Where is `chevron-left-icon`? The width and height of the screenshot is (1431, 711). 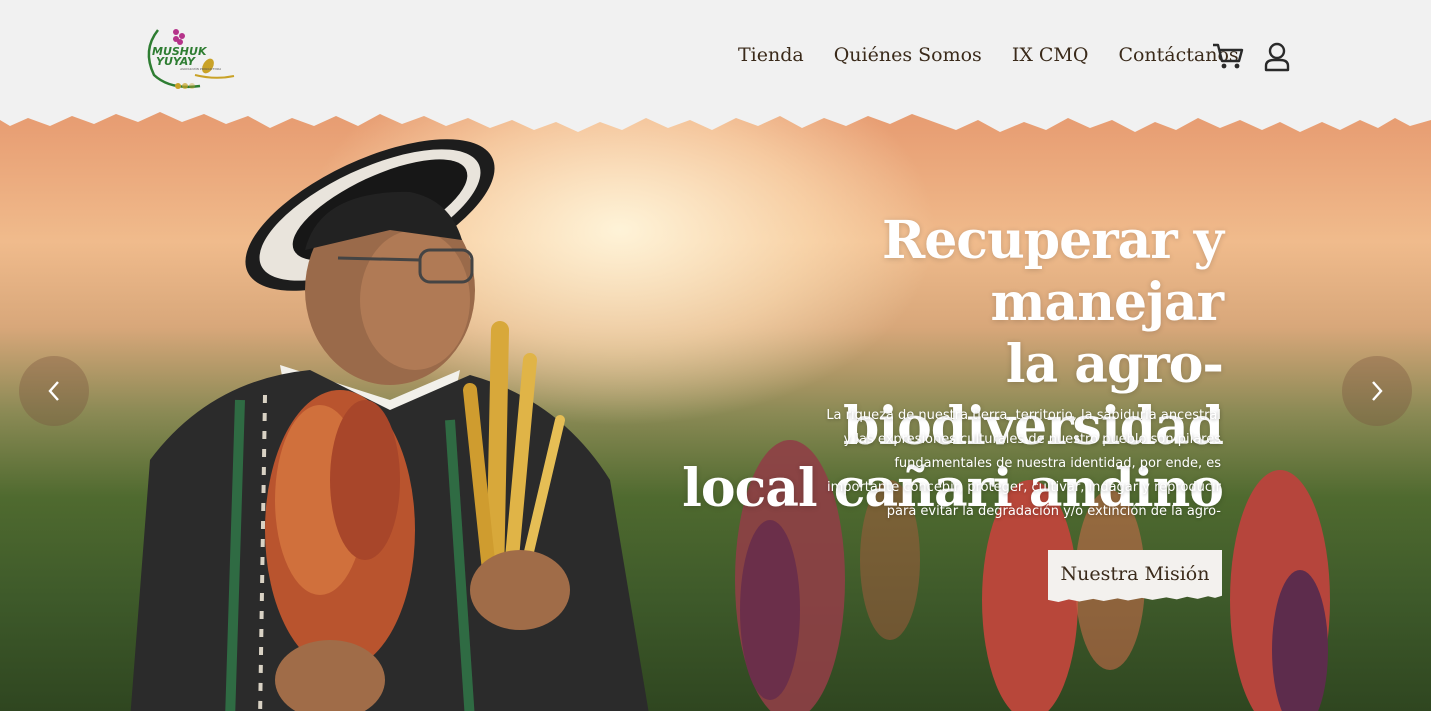 chevron-left-icon is located at coordinates (53, 391).